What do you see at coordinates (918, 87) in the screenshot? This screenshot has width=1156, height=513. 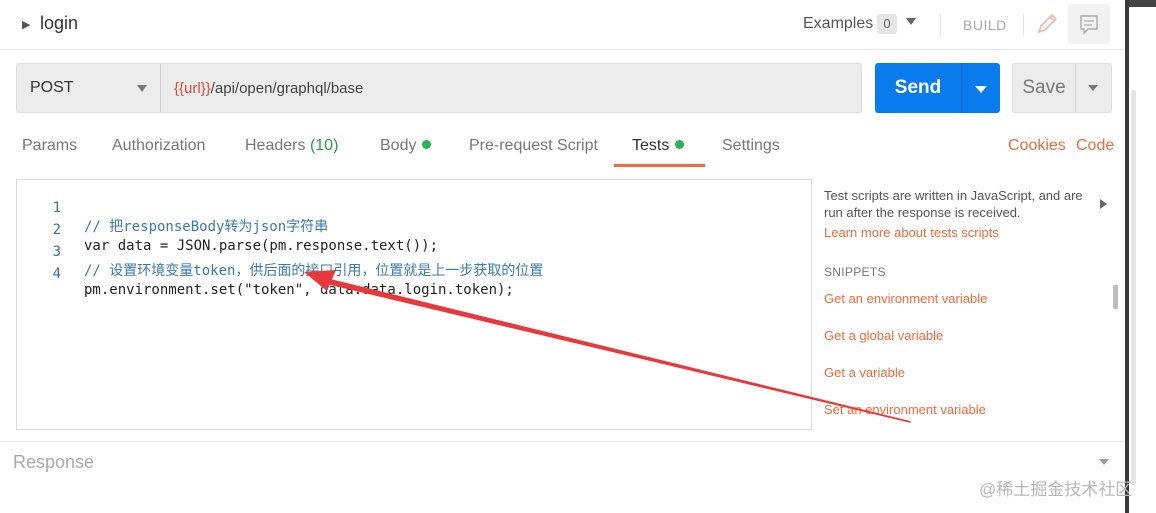 I see `send-label: Send` at bounding box center [918, 87].